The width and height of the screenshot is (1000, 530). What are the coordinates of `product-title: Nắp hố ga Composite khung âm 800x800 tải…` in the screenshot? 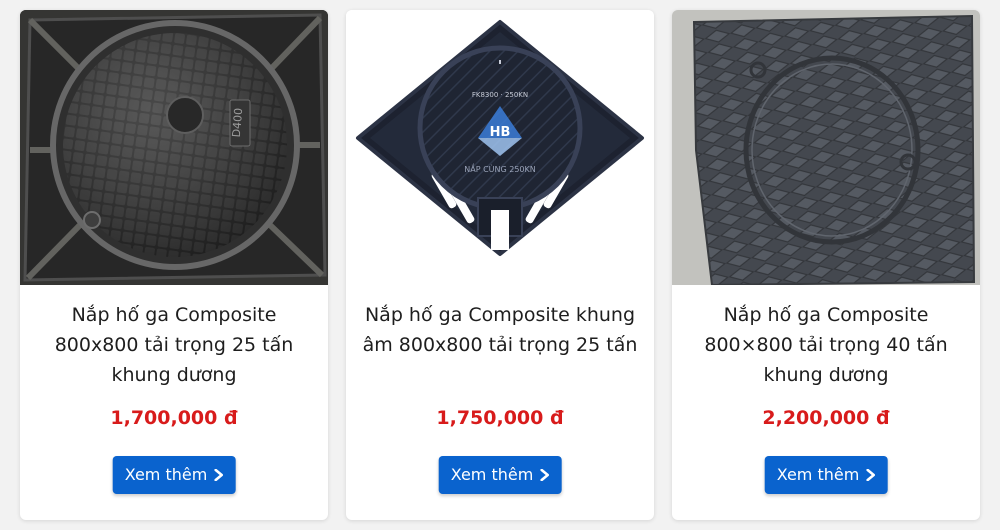 It's located at (500, 330).